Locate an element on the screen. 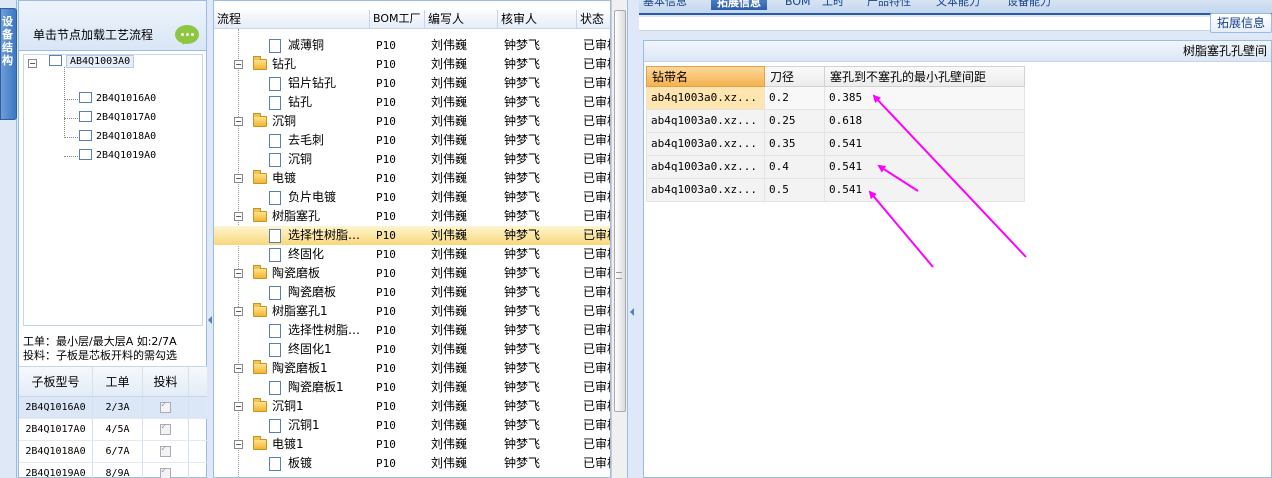 The image size is (1272, 478). table-row: 2B4Q1019A0 8/9A is located at coordinates (113, 470).